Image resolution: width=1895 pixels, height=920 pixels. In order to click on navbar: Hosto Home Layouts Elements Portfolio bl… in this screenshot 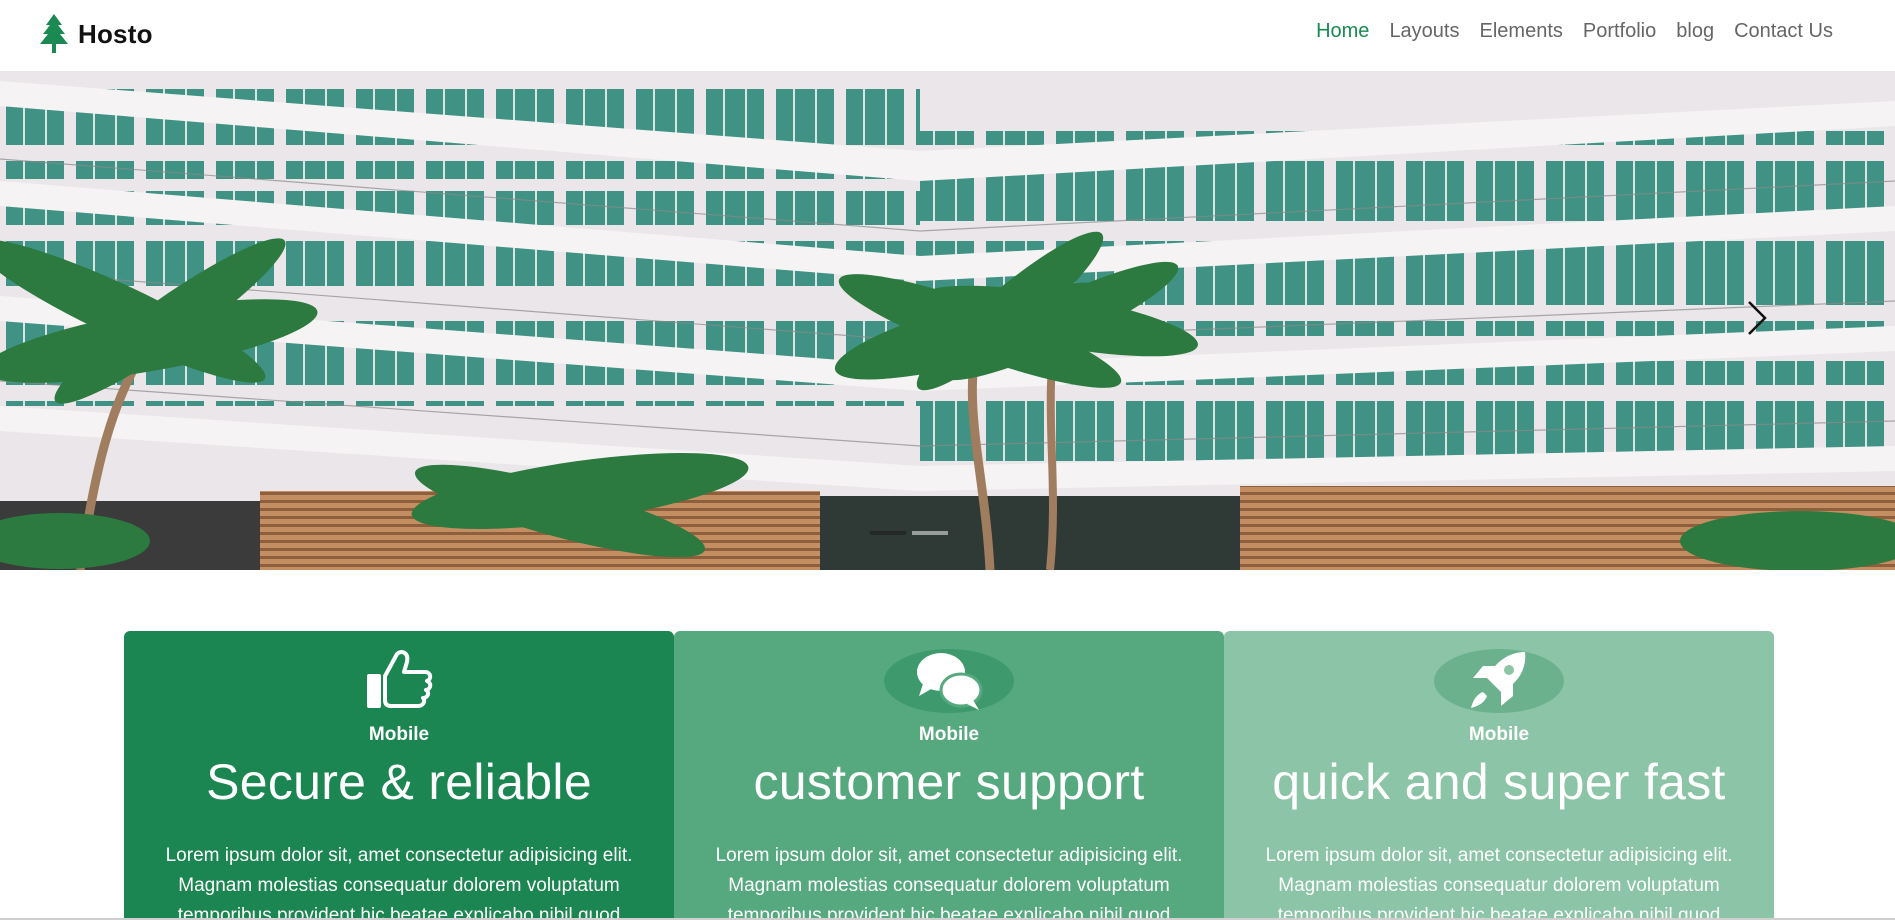, I will do `click(947, 35)`.